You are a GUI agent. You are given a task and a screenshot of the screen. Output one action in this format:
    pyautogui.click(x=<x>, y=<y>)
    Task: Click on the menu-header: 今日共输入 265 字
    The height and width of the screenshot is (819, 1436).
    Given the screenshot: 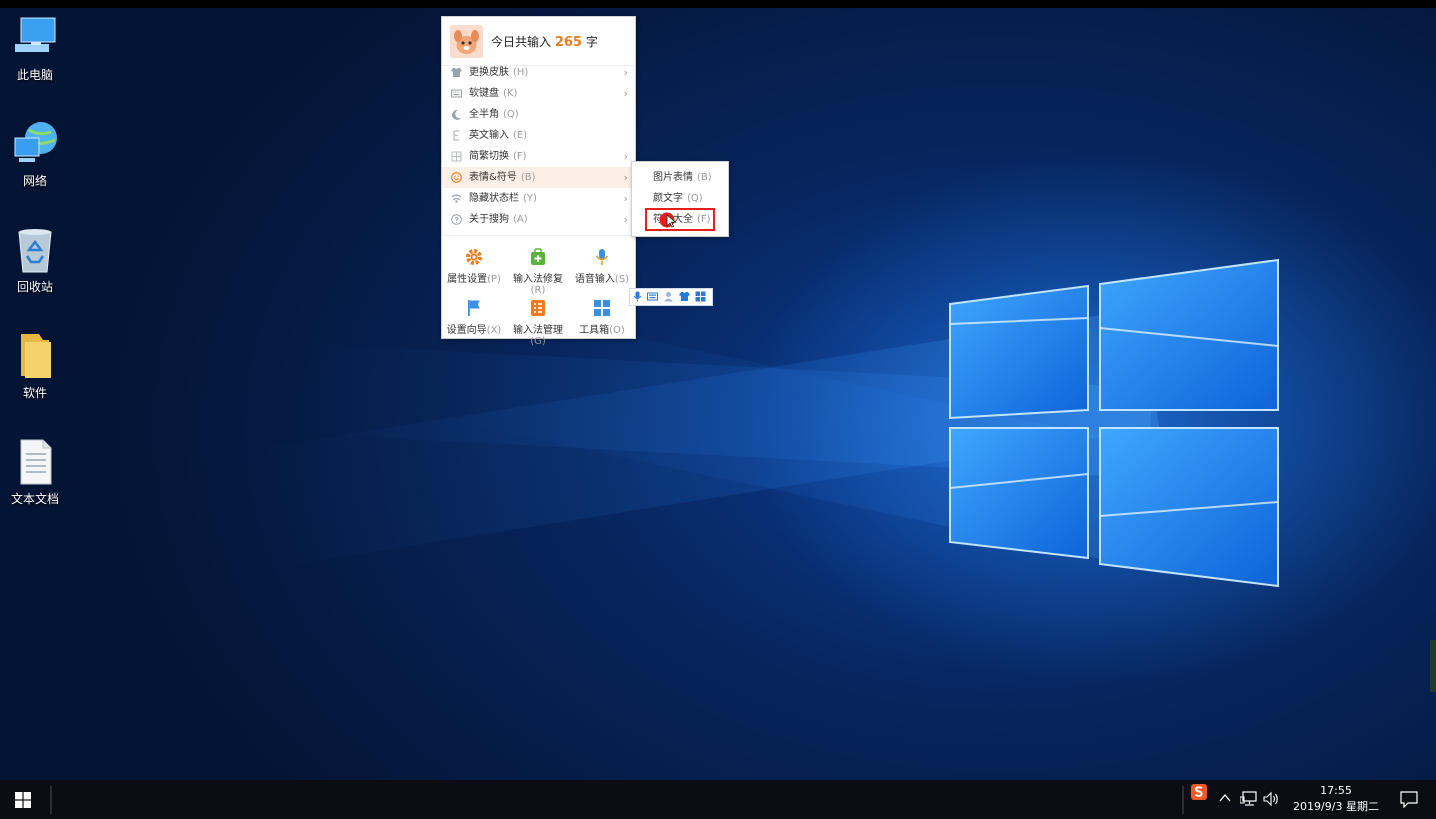 What is the action you would take?
    pyautogui.click(x=538, y=41)
    